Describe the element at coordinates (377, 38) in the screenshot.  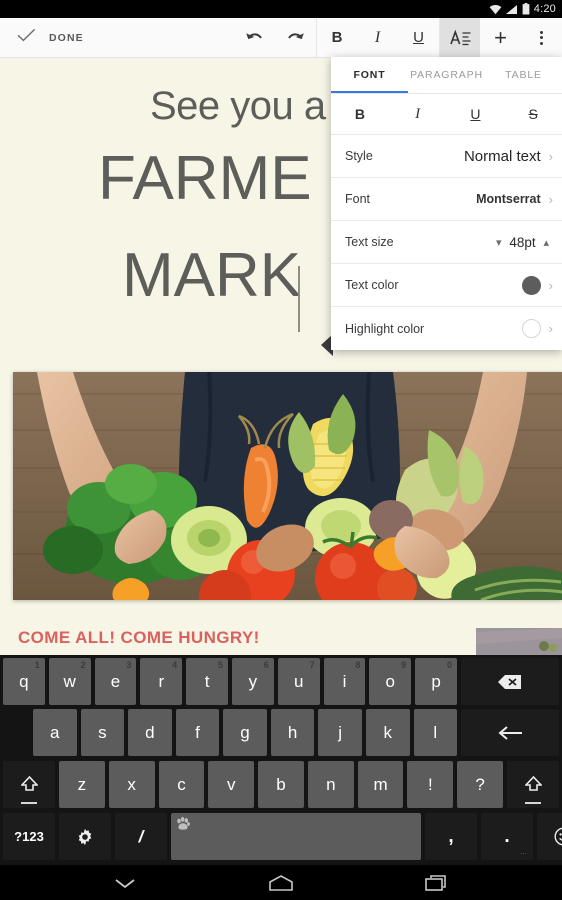
I see `italic-button: I` at that location.